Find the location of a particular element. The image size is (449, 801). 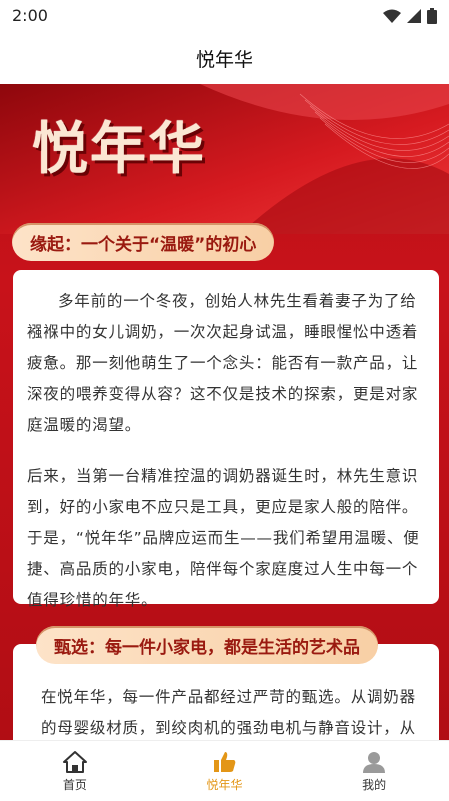

wifi-icon is located at coordinates (392, 16).